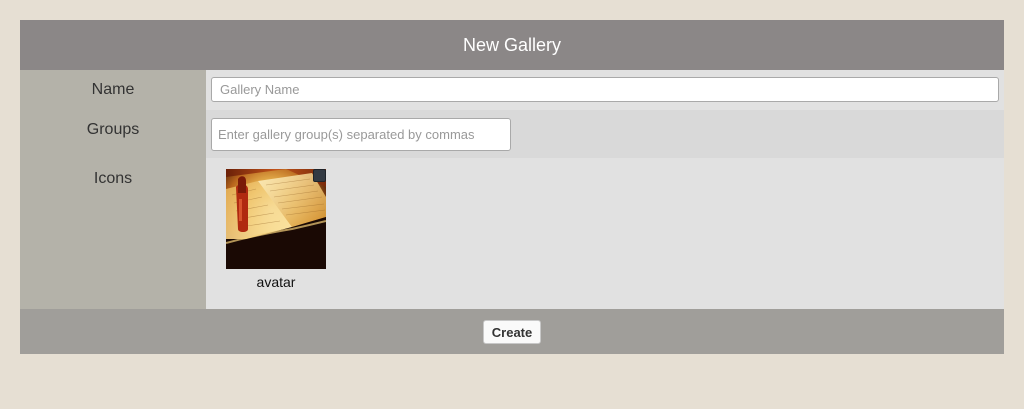 This screenshot has height=409, width=1024. What do you see at coordinates (361, 134) in the screenshot?
I see `gallery-groups-input` at bounding box center [361, 134].